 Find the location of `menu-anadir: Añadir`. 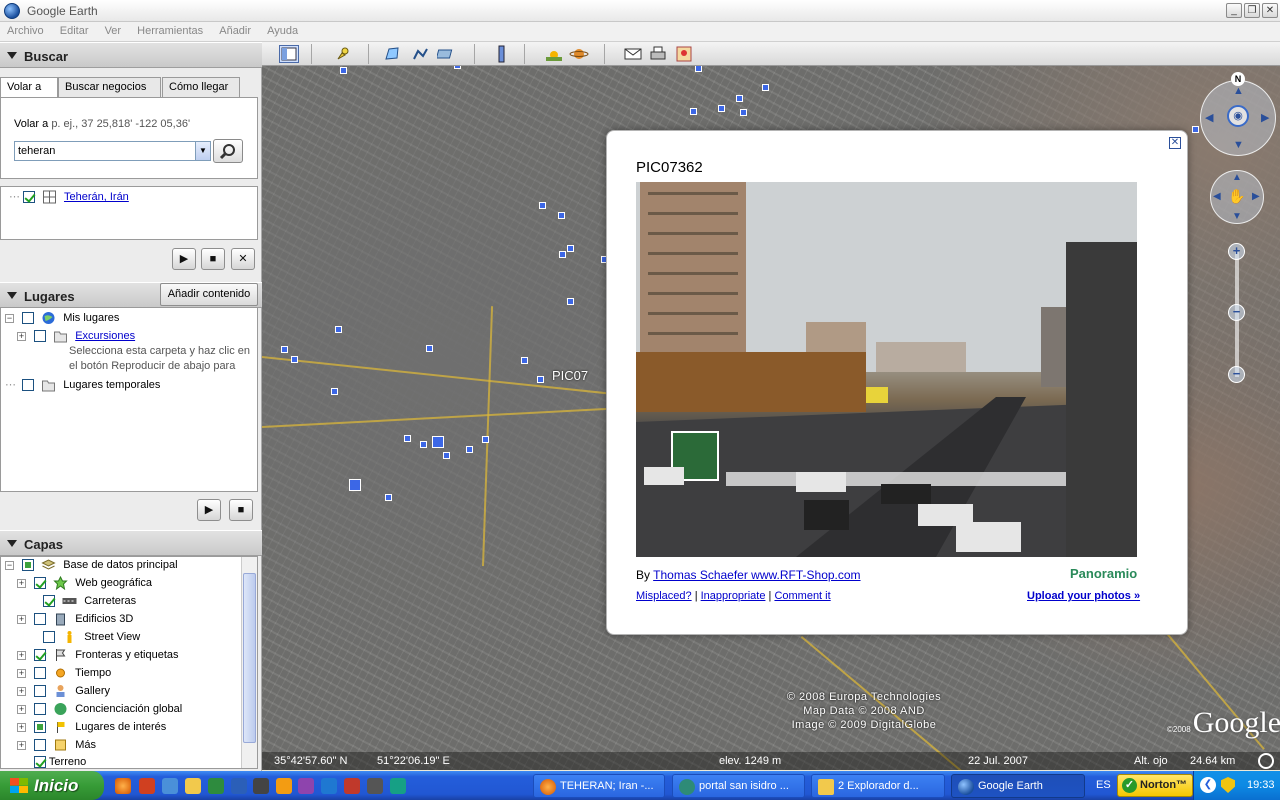

menu-anadir: Añadir is located at coordinates (234, 29).